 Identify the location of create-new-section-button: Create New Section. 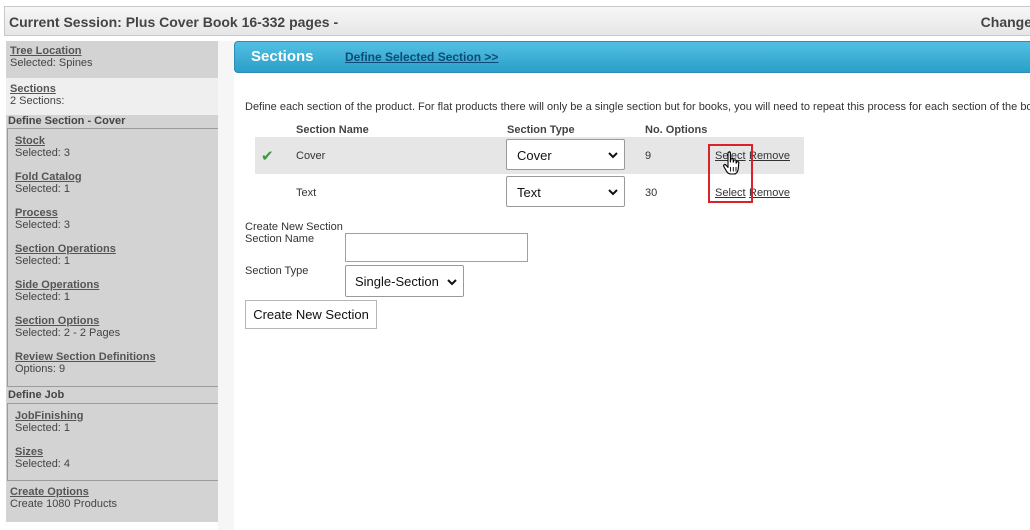
(311, 314).